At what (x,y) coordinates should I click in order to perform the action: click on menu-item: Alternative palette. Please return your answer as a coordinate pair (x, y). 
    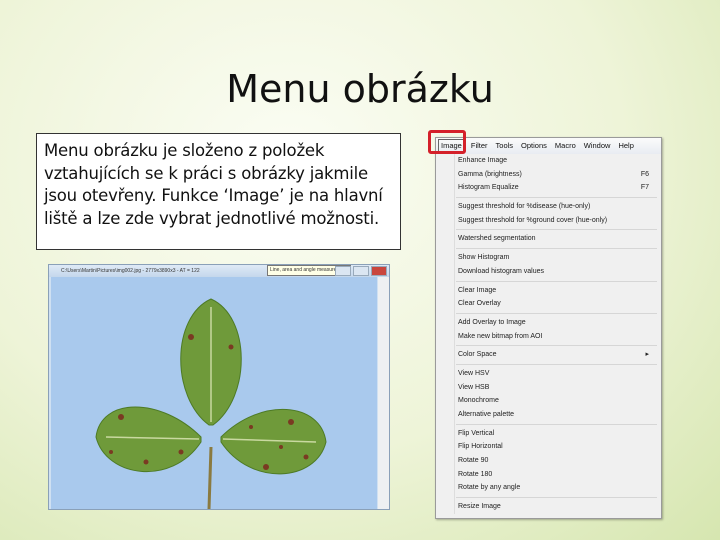
    Looking at the image, I should click on (548, 415).